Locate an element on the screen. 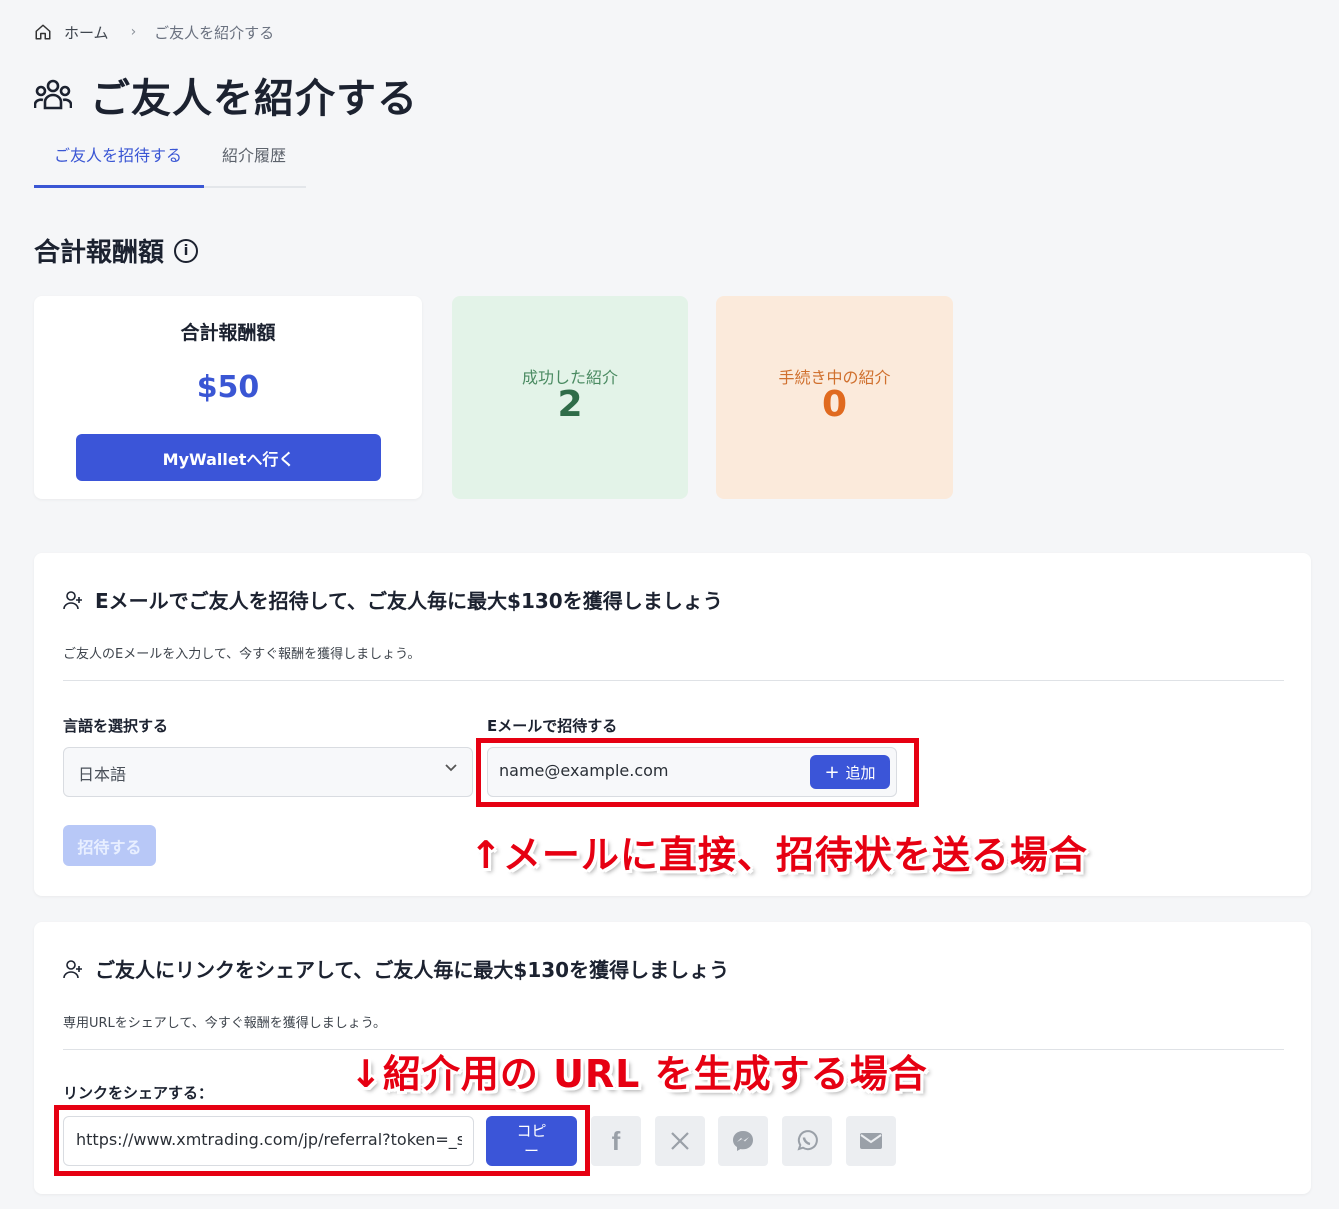 This screenshot has width=1339, height=1209. go-to-mywallet-button: MyWalletへ行く is located at coordinates (228, 457).